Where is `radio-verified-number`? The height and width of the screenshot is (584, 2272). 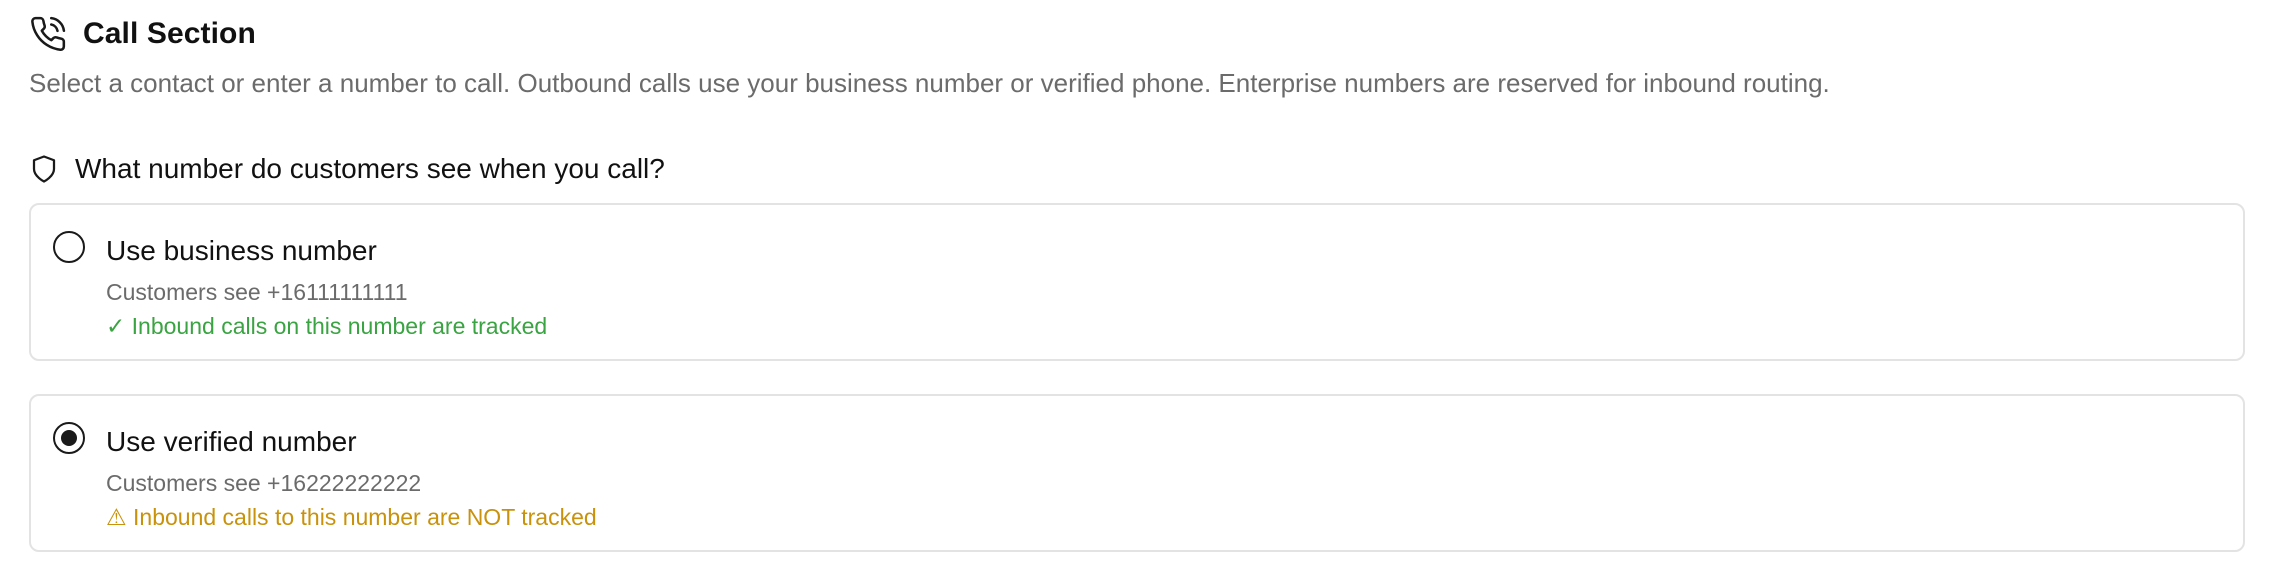
radio-verified-number is located at coordinates (69, 438).